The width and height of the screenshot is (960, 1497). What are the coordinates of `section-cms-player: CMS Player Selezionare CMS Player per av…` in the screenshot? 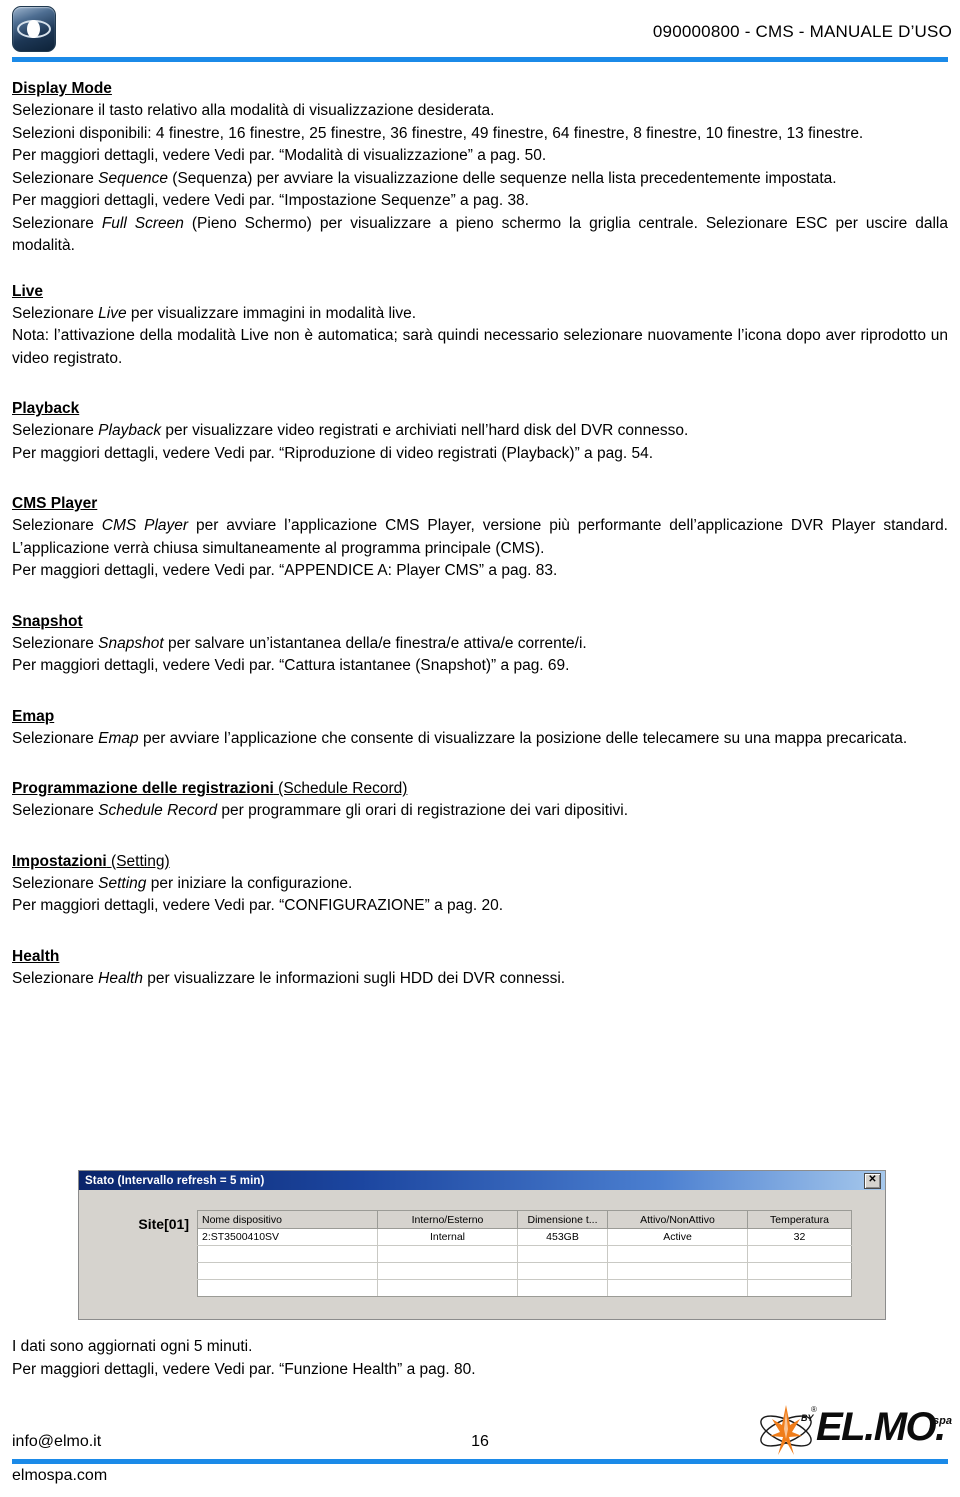 It's located at (480, 538).